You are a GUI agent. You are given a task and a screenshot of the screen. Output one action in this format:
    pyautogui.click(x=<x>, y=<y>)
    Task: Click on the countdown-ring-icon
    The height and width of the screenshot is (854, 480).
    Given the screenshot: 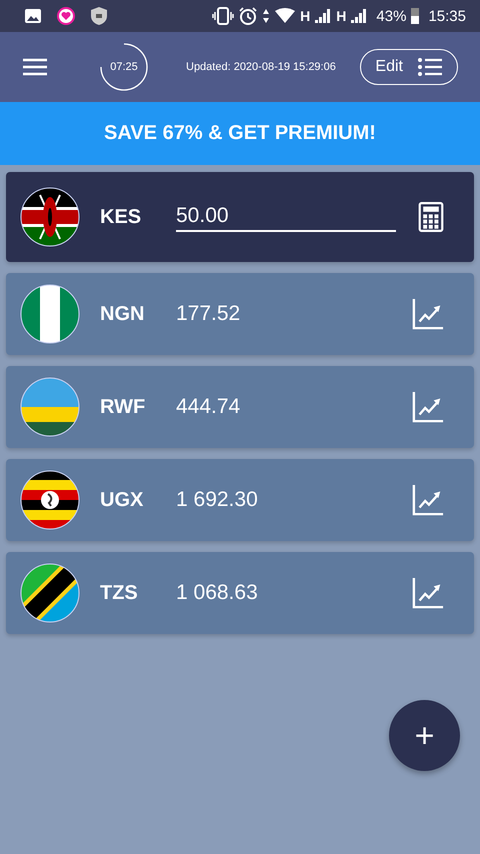 What is the action you would take?
    pyautogui.click(x=124, y=67)
    